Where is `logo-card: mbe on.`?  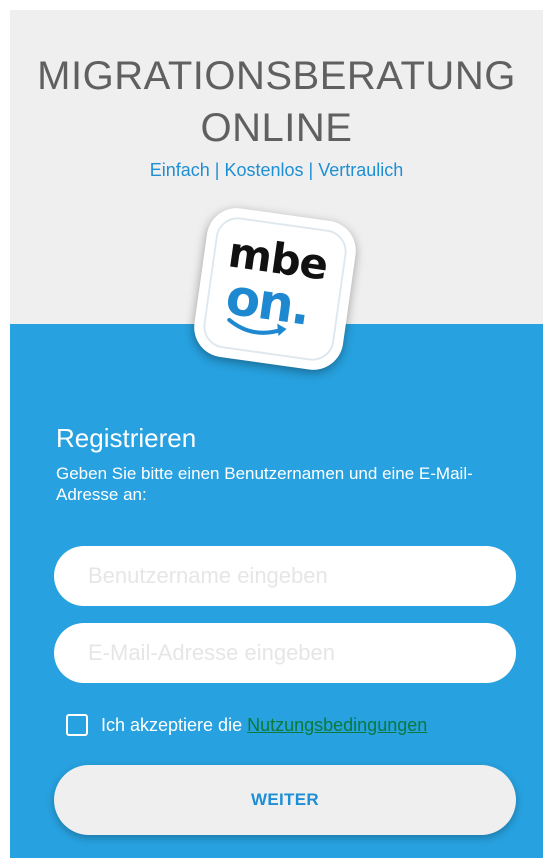 logo-card: mbe on. is located at coordinates (275, 289).